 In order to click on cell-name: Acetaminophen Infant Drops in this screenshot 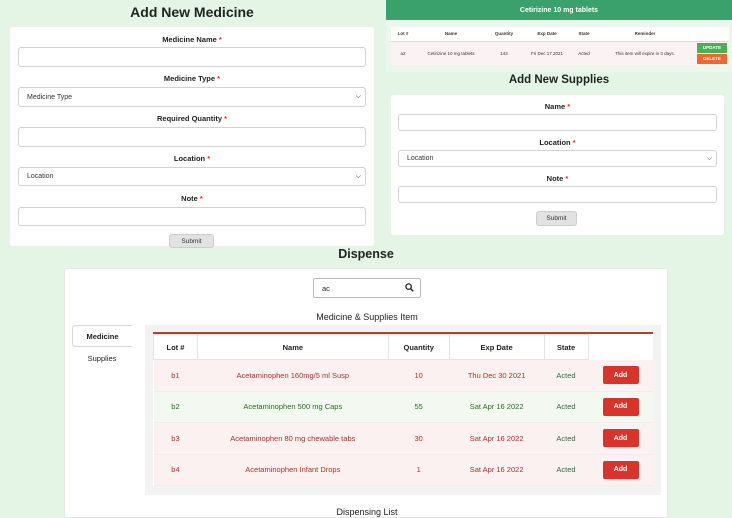, I will do `click(293, 470)`.